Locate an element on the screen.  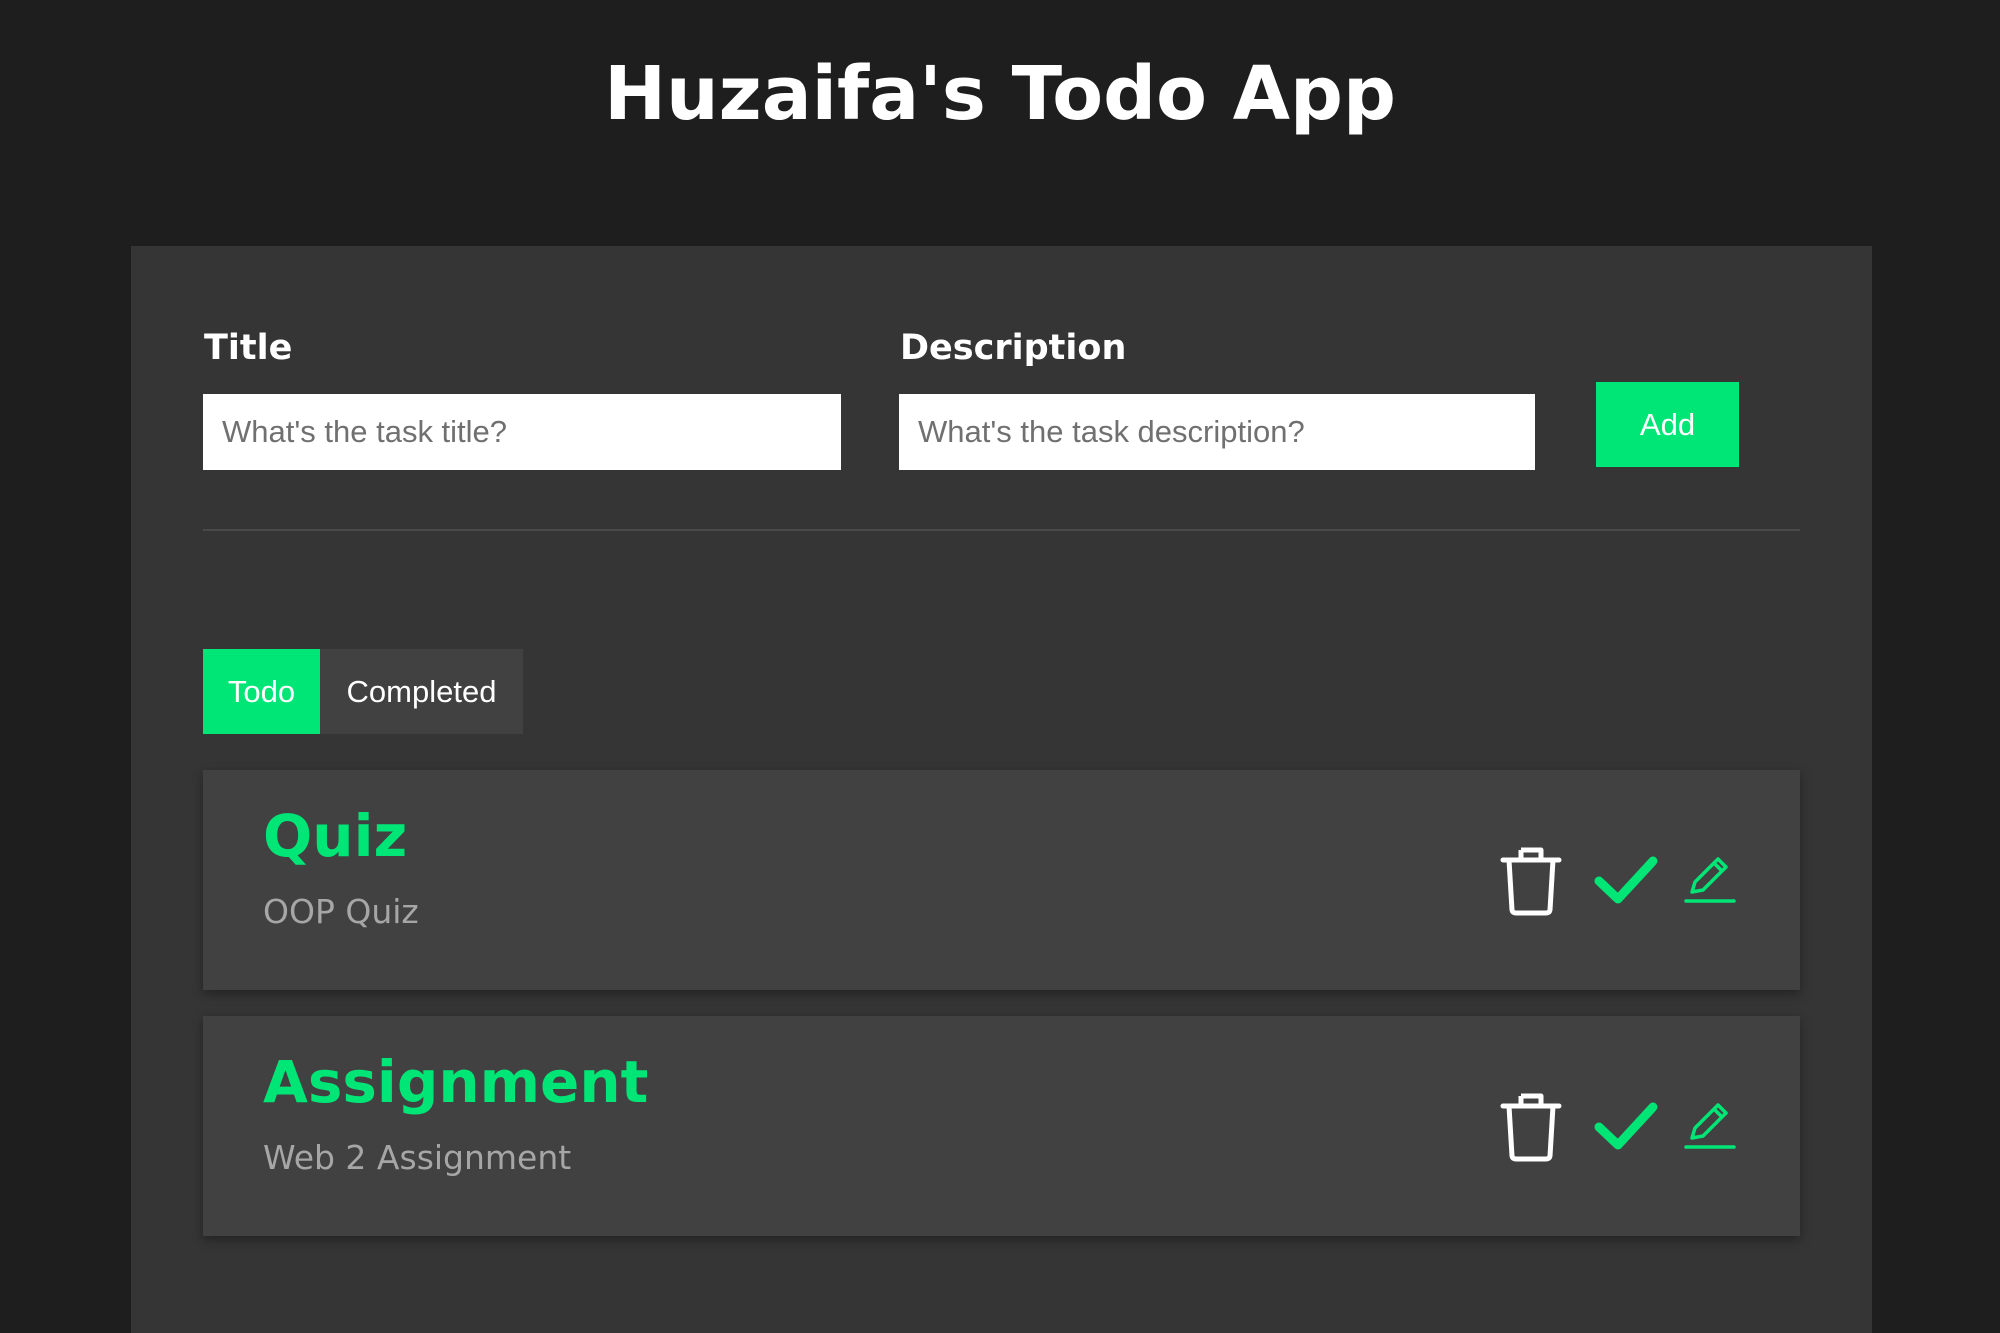
page-title: Huzaifa's Todo App is located at coordinates (1000, 94).